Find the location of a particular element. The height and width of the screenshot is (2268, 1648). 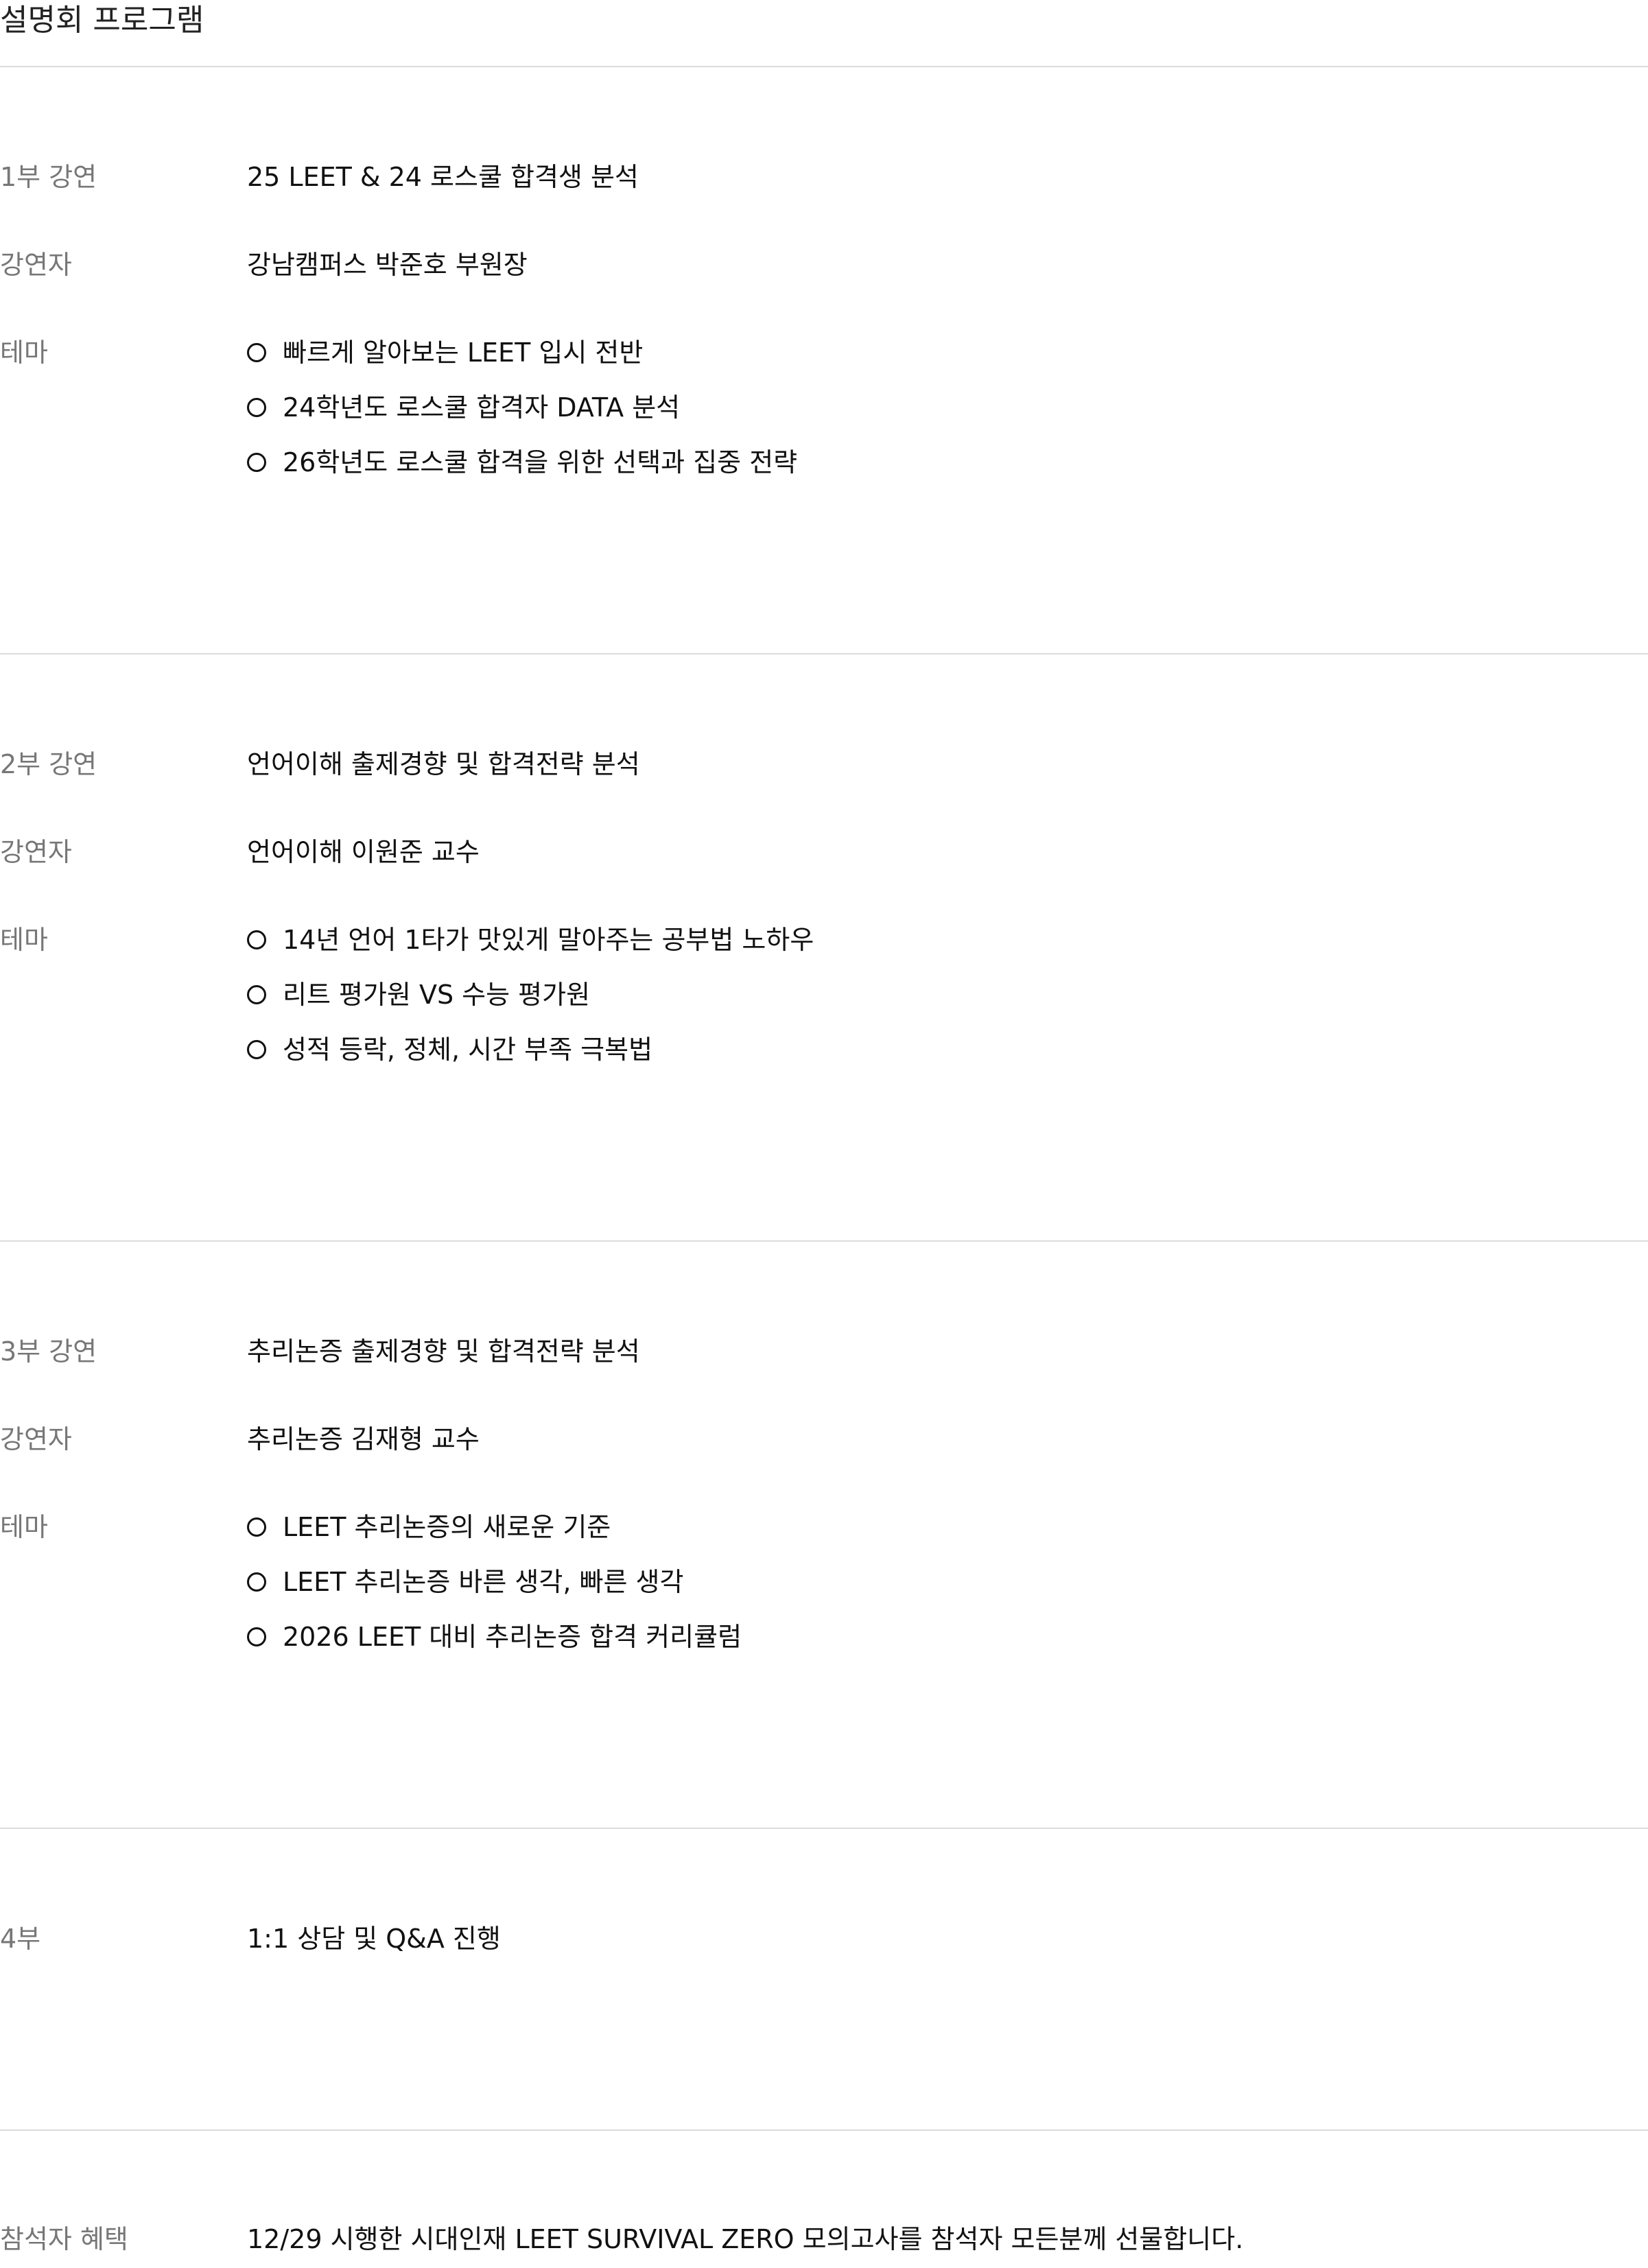

theme-text: 빠르게 알아보는 LEET 입시 전반 is located at coordinates (463, 353).